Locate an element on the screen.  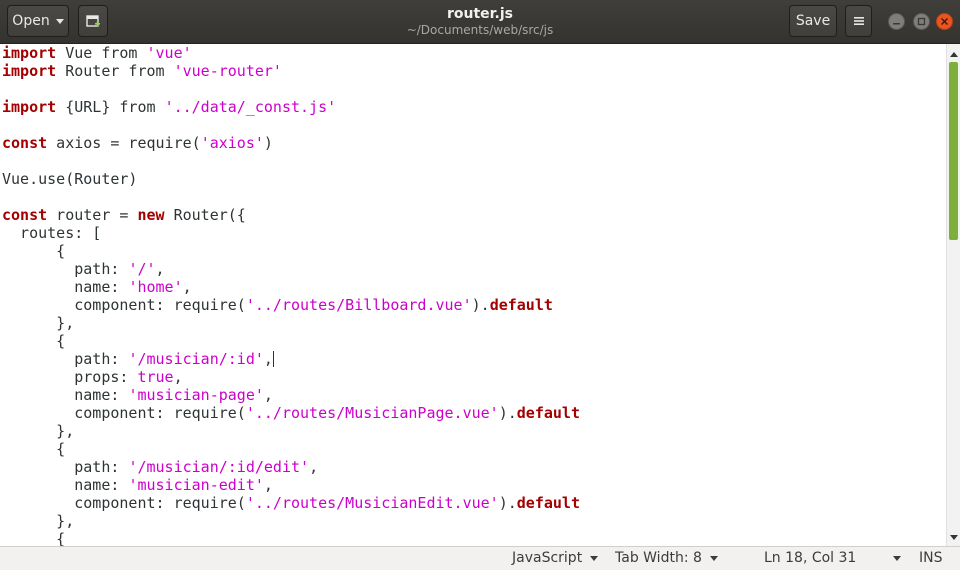
code-line: Vue.use(Router) is located at coordinates (474, 179).